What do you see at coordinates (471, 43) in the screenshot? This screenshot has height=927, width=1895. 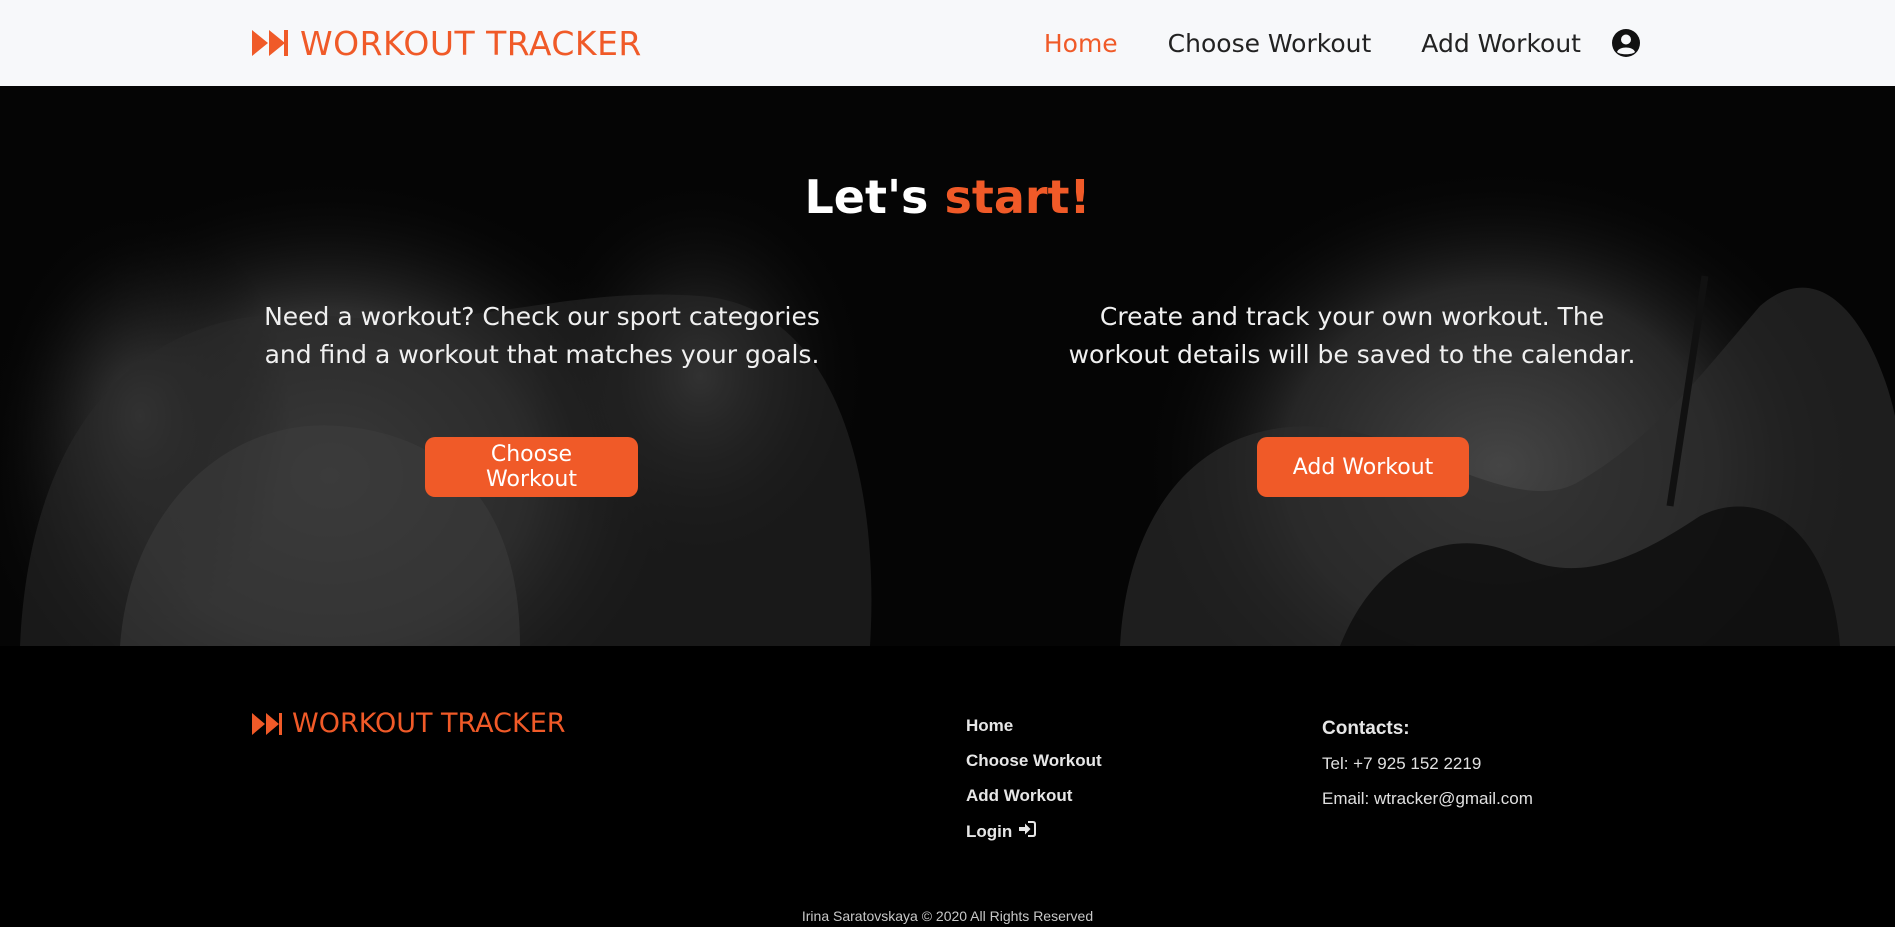 I see `brand-name: WORKOUT TRACKER` at bounding box center [471, 43].